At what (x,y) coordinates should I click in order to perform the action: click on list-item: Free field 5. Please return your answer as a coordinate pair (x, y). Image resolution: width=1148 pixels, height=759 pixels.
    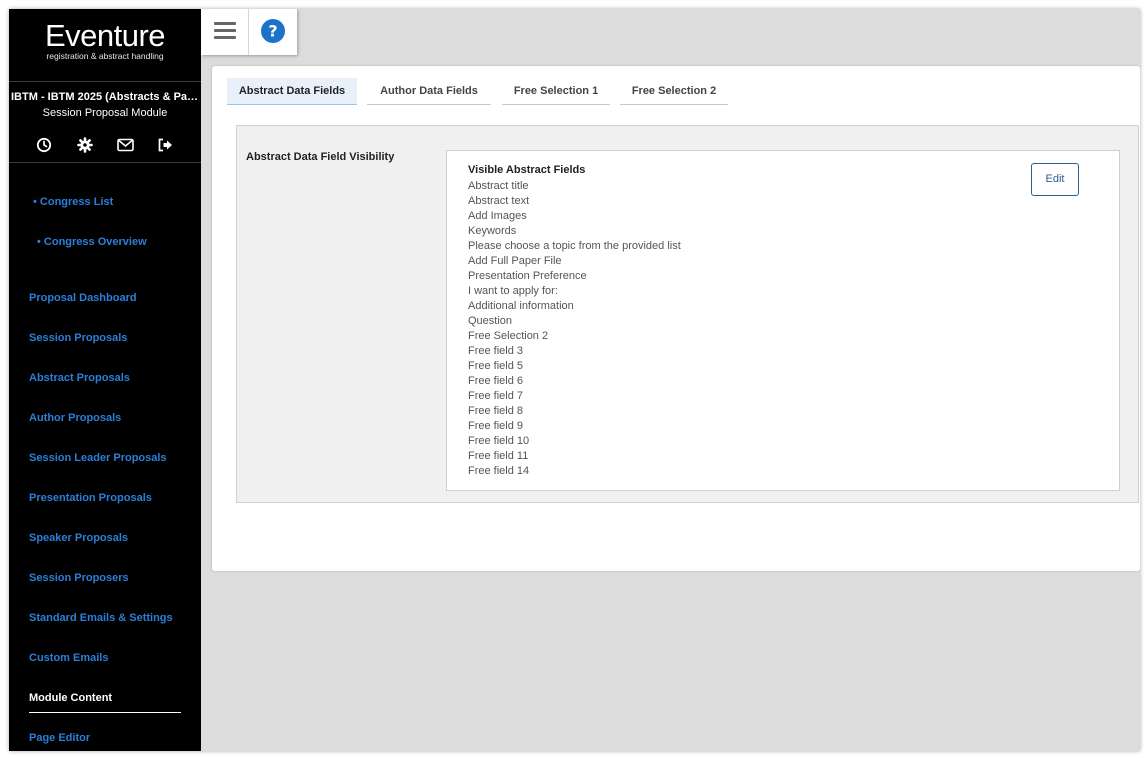
    Looking at the image, I should click on (496, 366).